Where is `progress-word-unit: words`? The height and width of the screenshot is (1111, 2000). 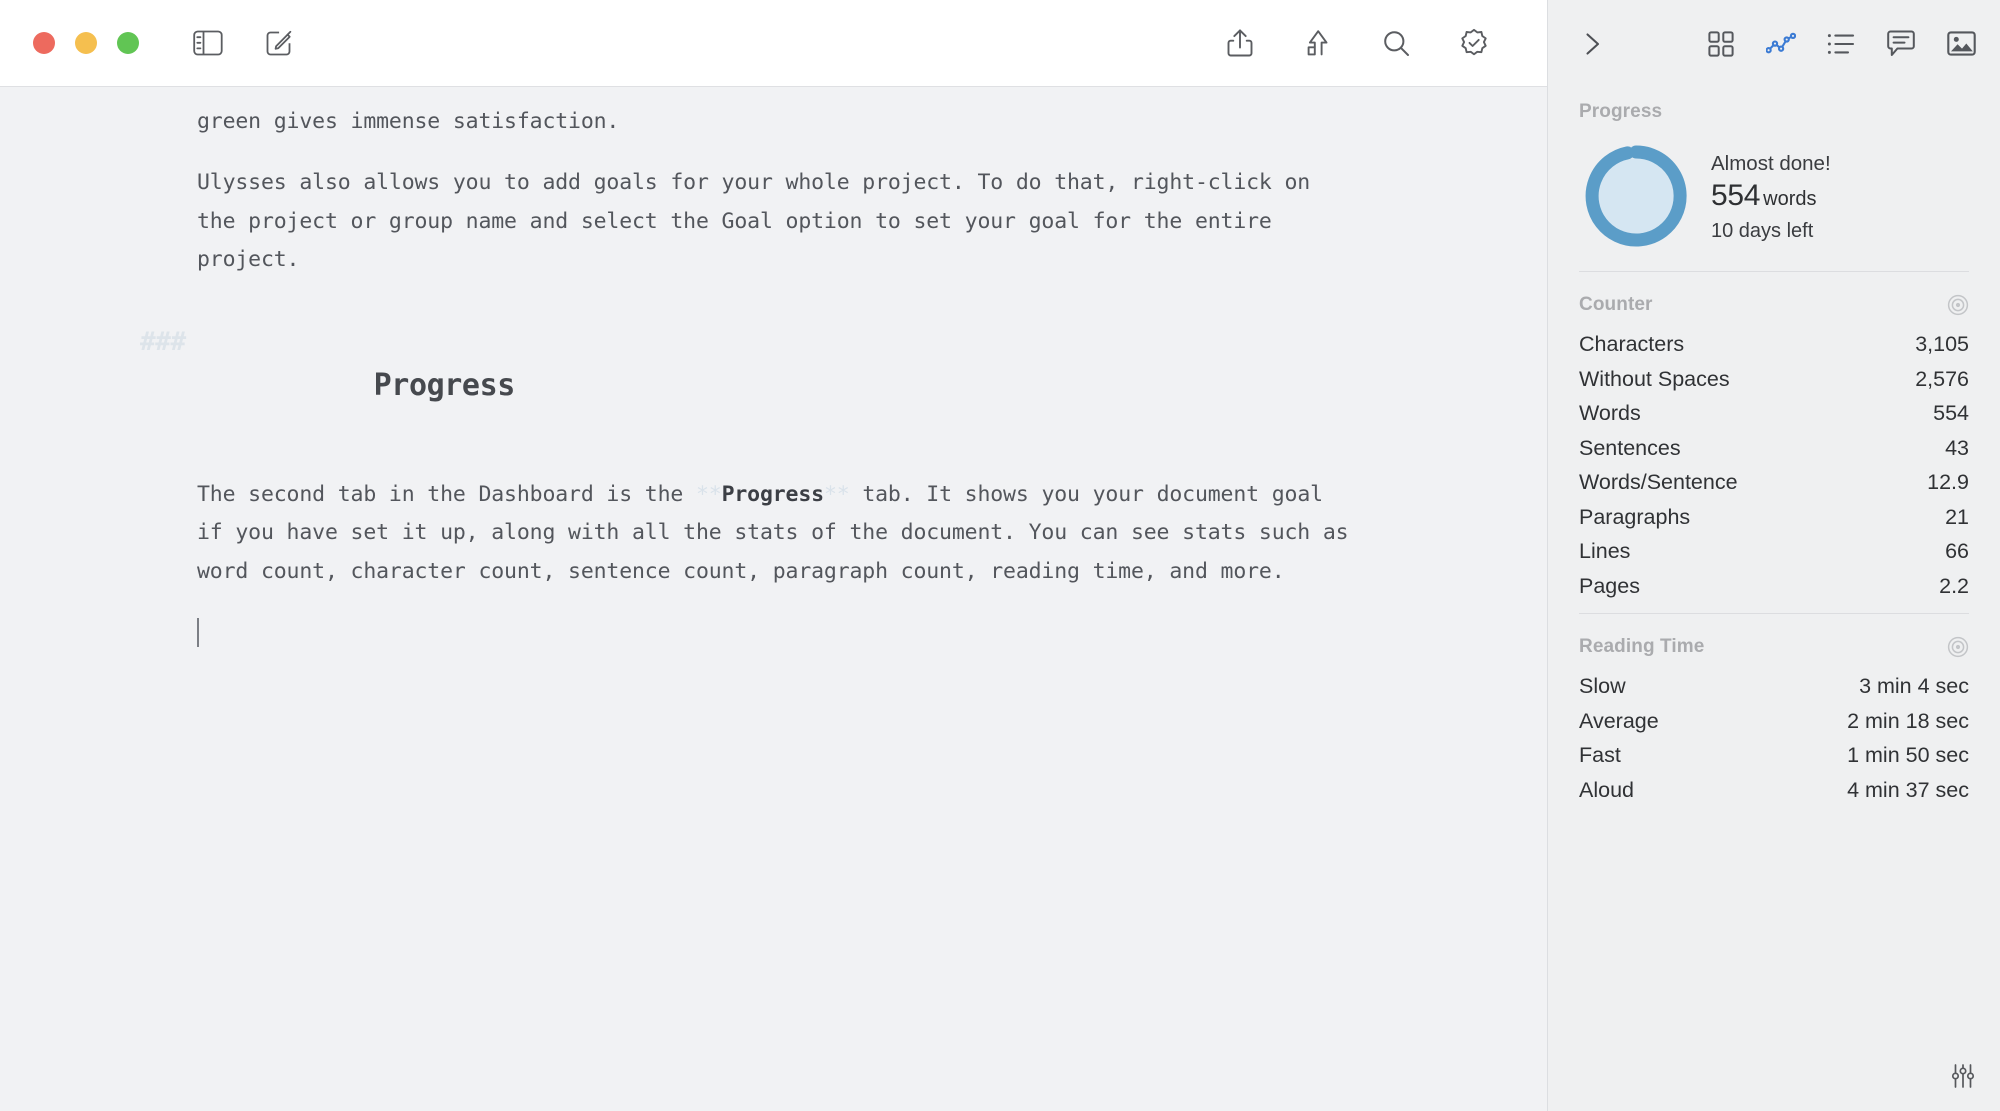 progress-word-unit: words is located at coordinates (1790, 198).